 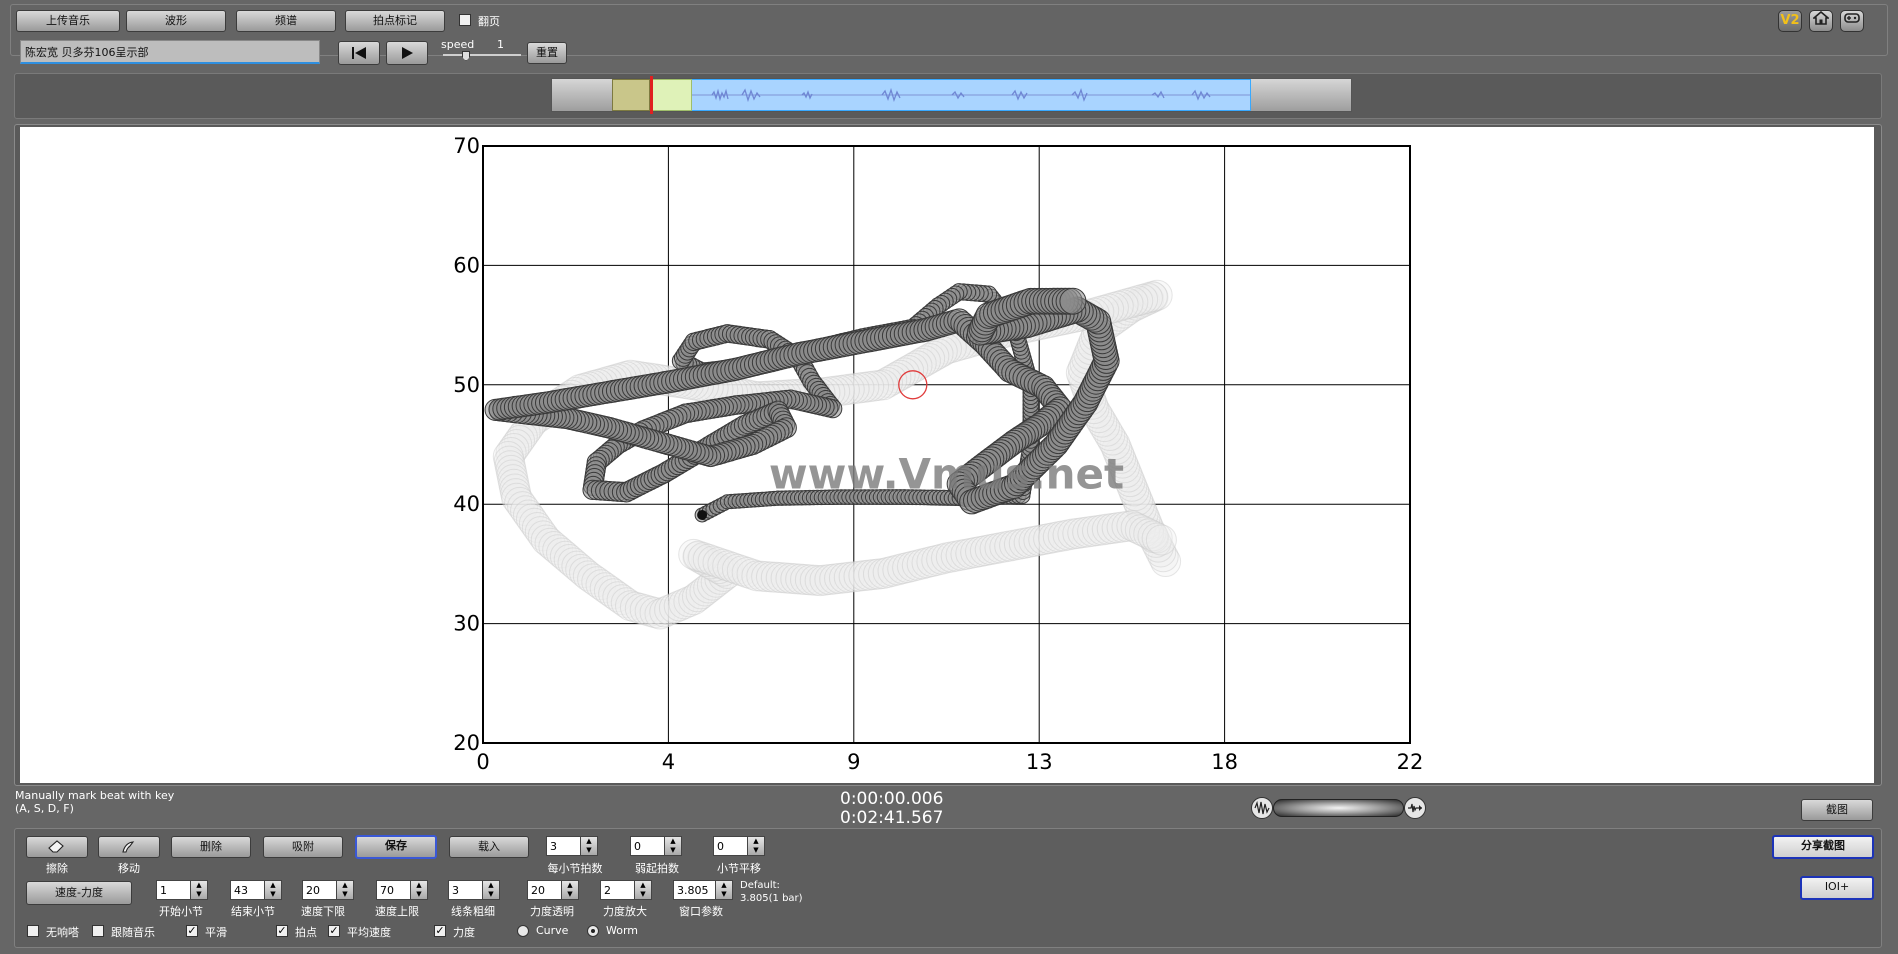 I want to click on tempo-max-spinner: ▲▼, so click(x=402, y=890).